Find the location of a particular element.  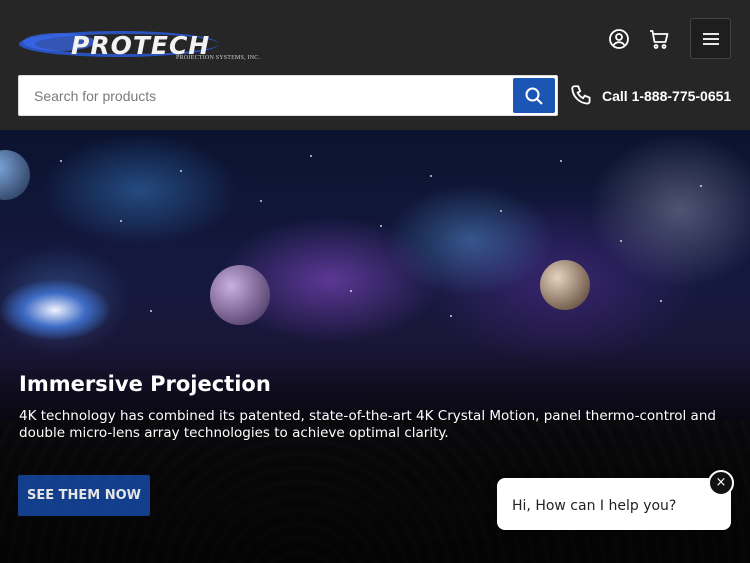

planet-galaxy is located at coordinates (55, 310).